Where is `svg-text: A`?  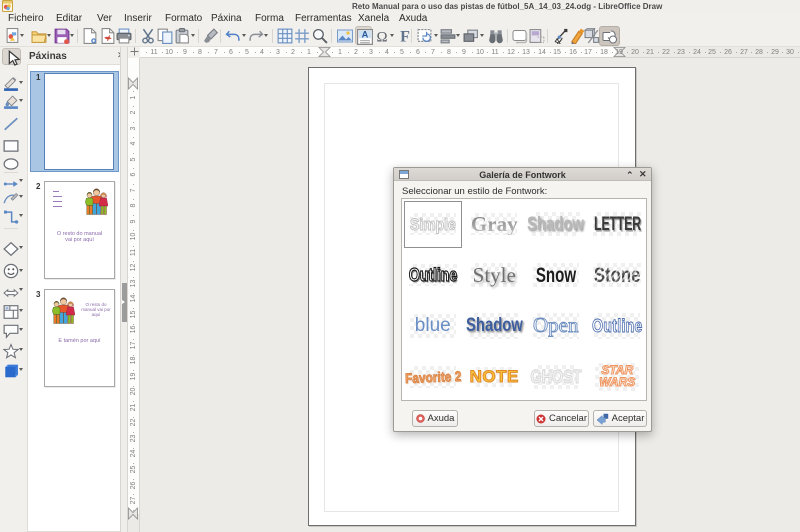
svg-text: A is located at coordinates (365, 35).